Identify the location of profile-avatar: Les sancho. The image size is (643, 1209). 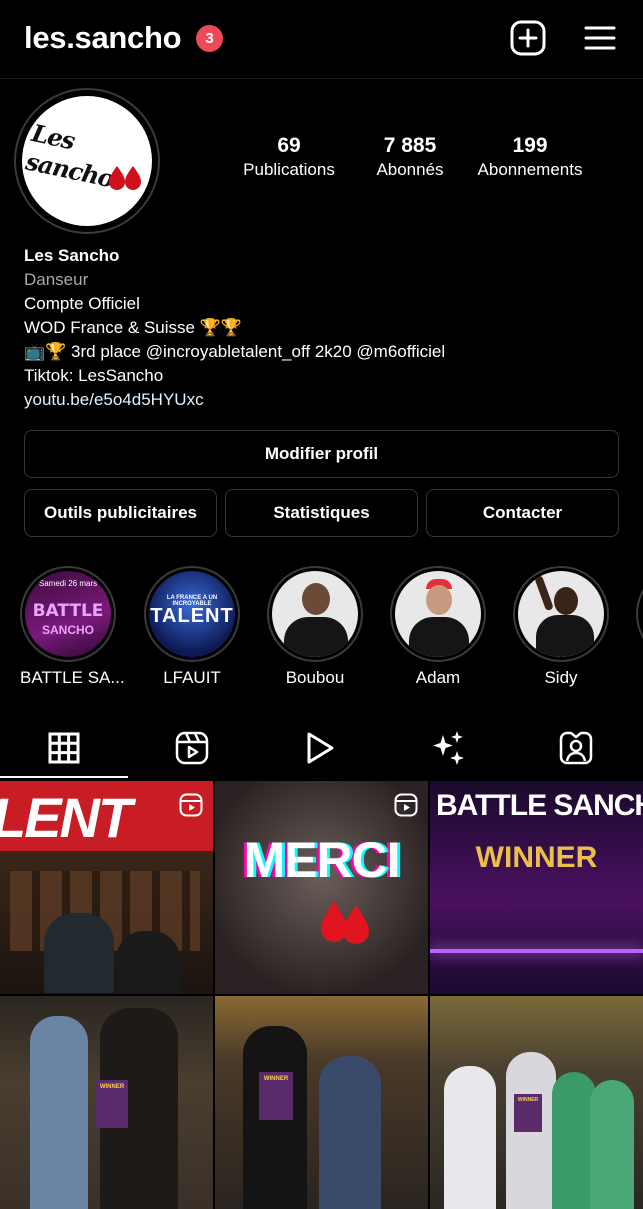
(87, 161).